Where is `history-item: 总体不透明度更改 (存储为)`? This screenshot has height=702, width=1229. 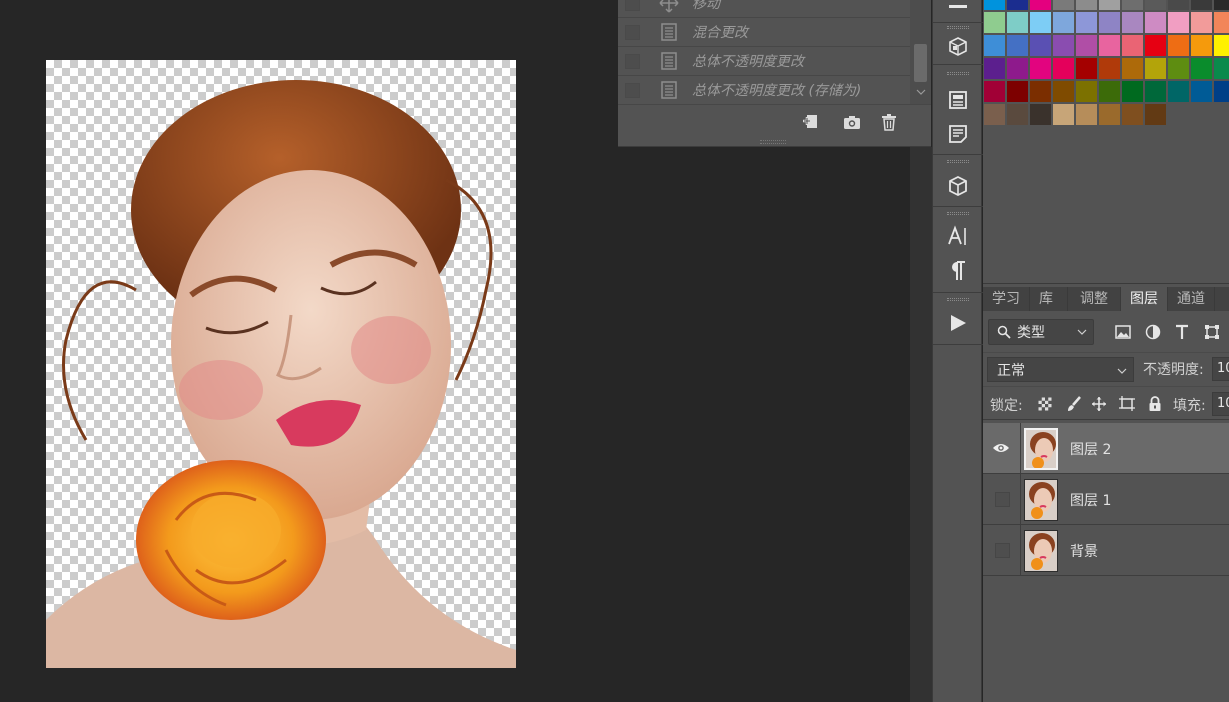
history-item: 总体不透明度更改 (存储为) is located at coordinates (764, 90).